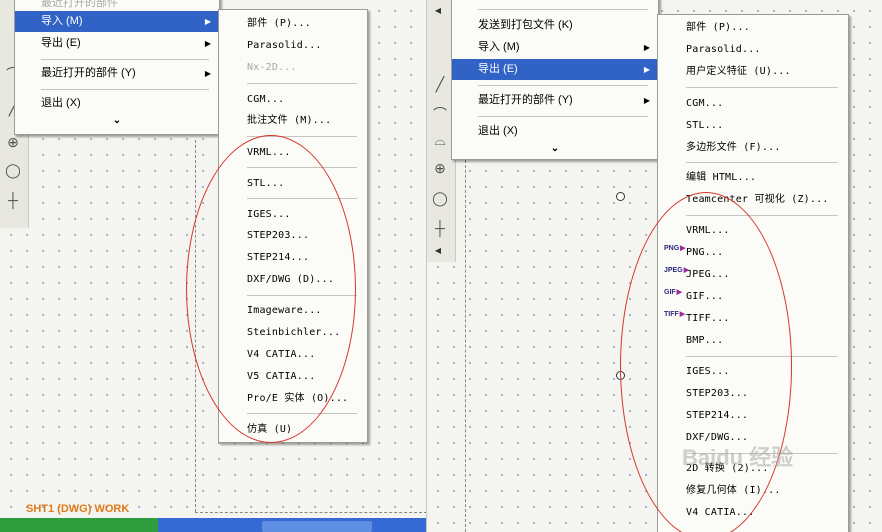 The height and width of the screenshot is (532, 882). Describe the element at coordinates (620, 196) in the screenshot. I see `selection-handle` at that location.